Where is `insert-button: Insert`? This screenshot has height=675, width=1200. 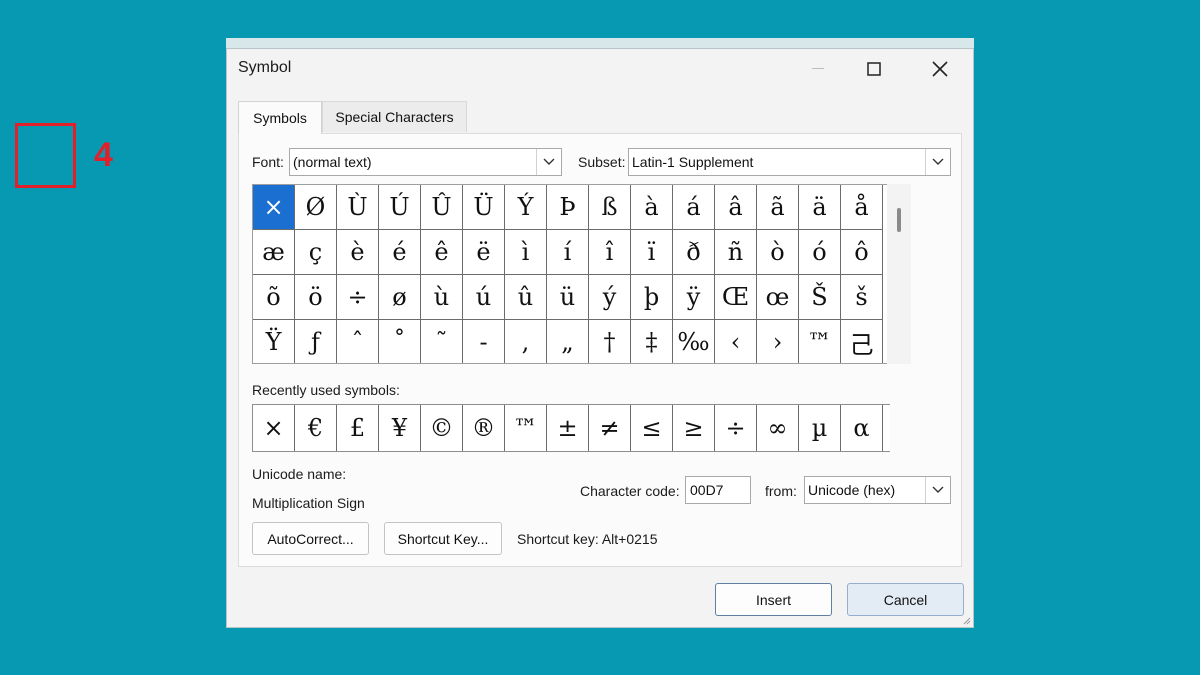
insert-button: Insert is located at coordinates (773, 599).